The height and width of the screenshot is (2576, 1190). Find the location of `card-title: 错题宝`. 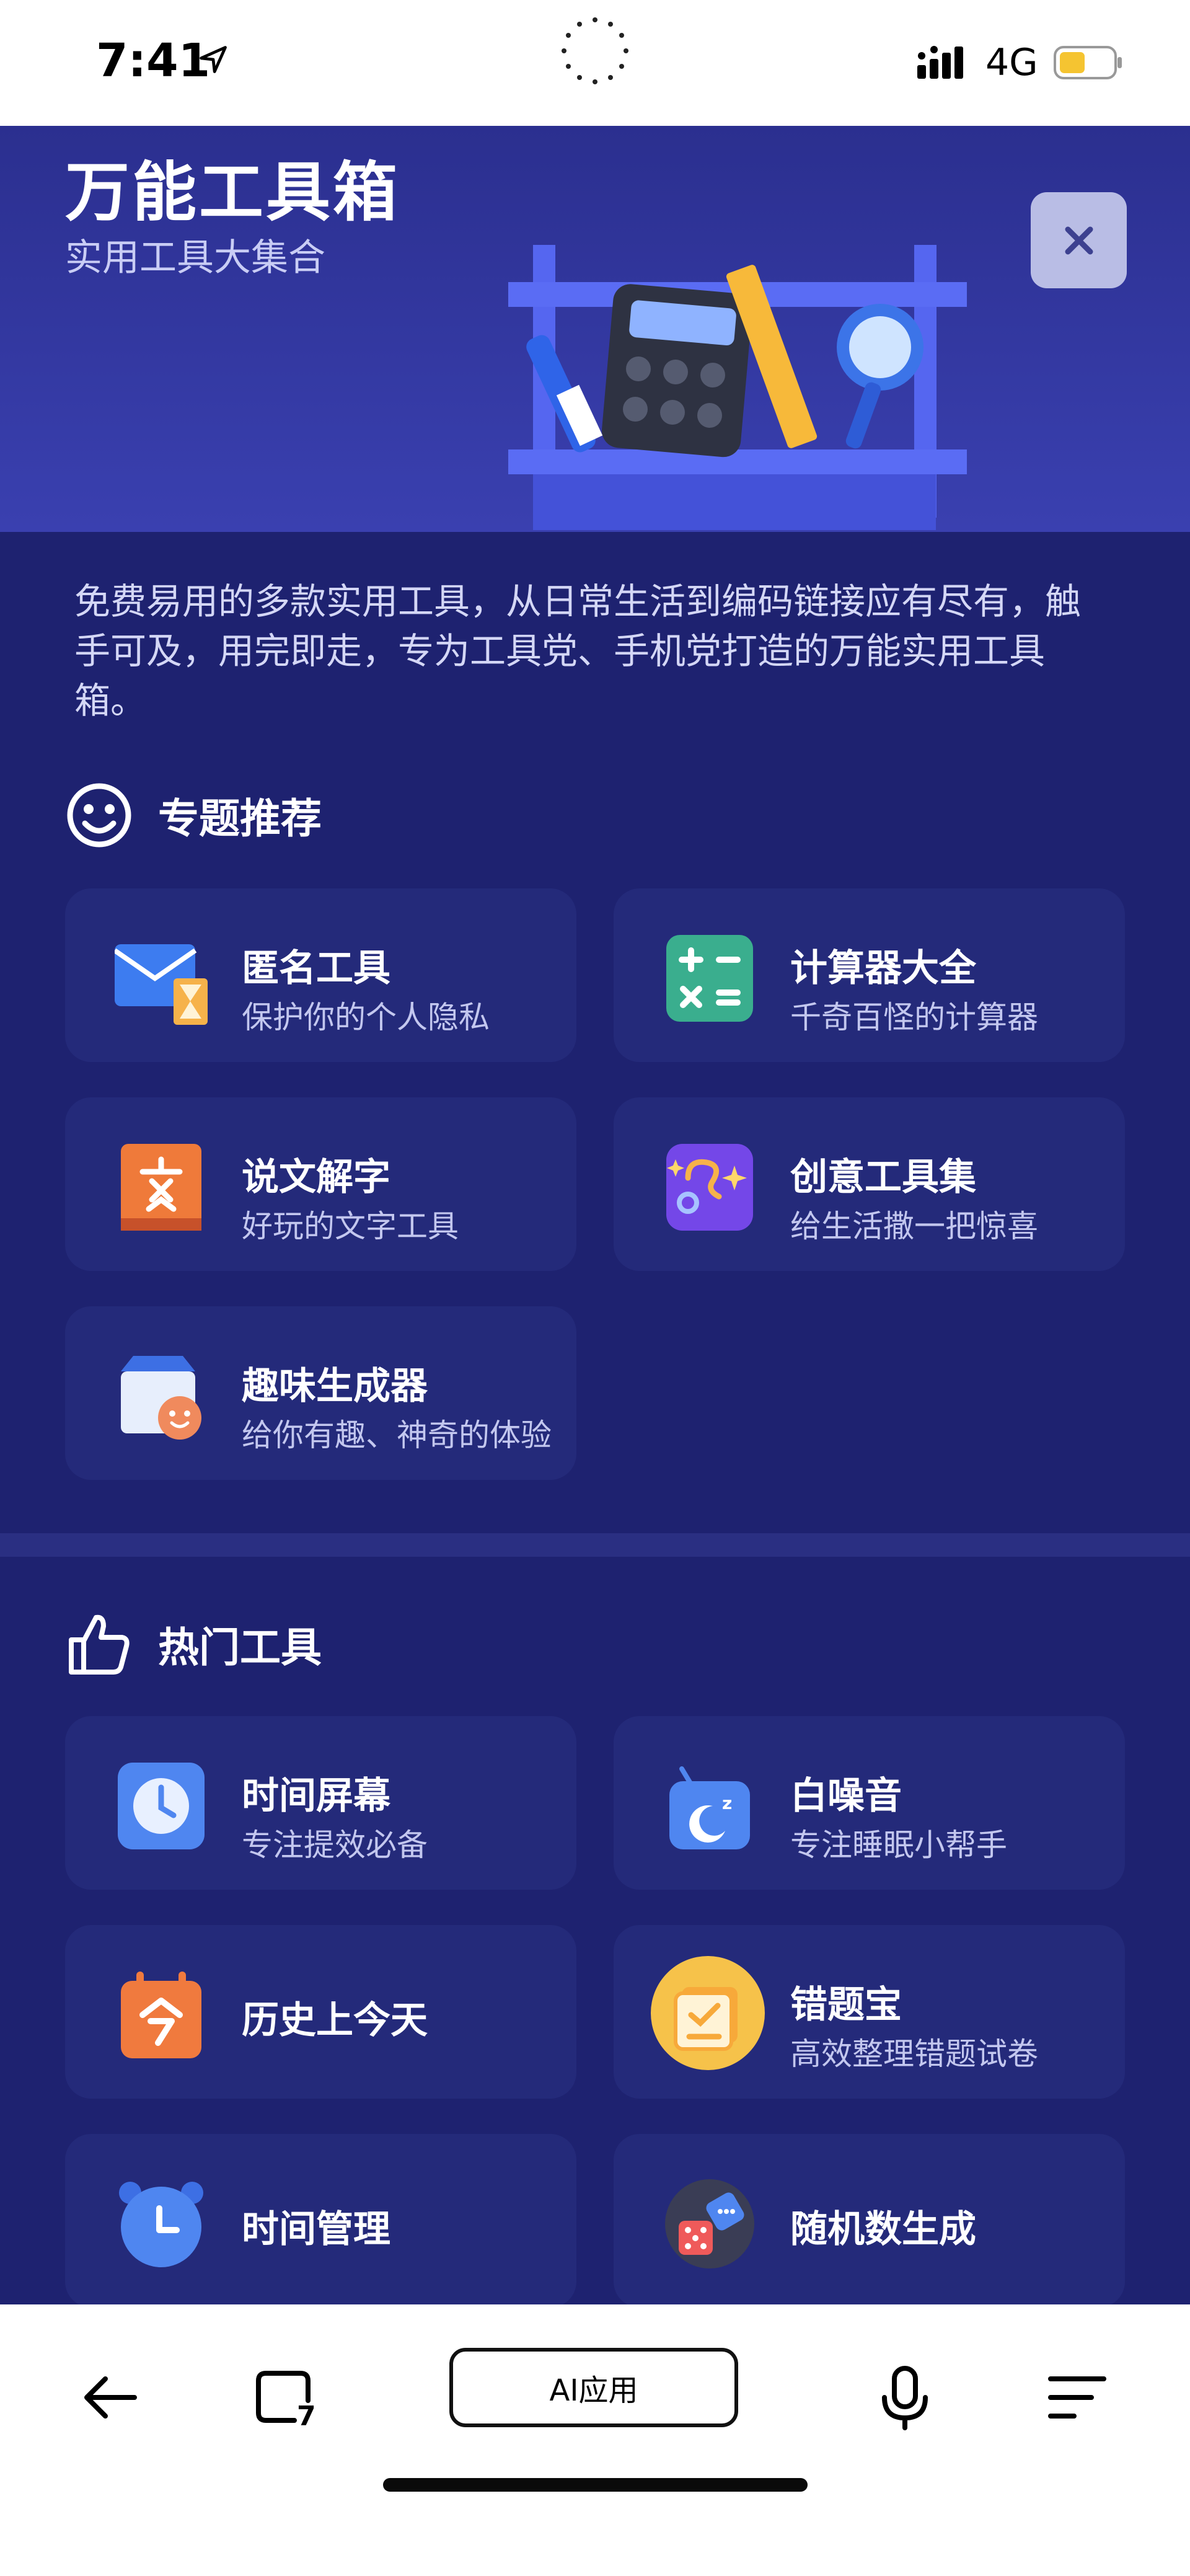

card-title: 错题宝 is located at coordinates (846, 2005).